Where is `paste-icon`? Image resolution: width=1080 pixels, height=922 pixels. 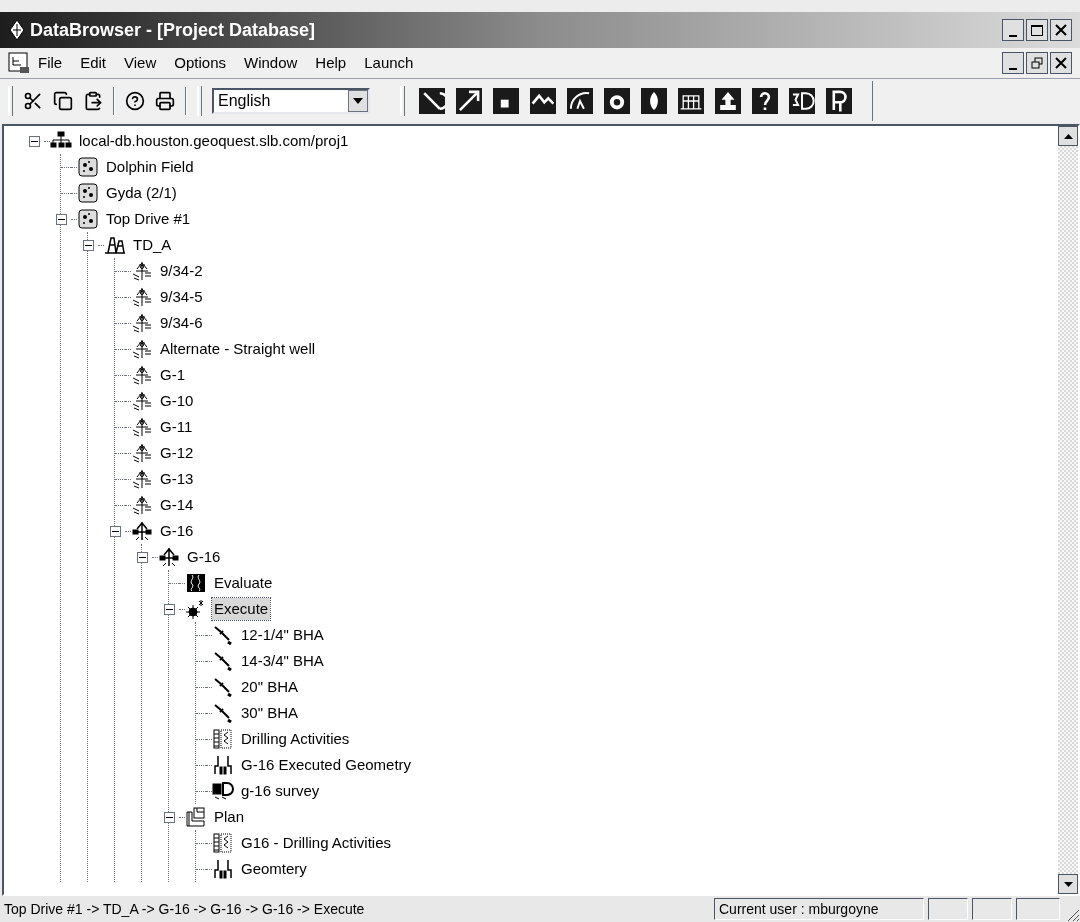 paste-icon is located at coordinates (93, 100).